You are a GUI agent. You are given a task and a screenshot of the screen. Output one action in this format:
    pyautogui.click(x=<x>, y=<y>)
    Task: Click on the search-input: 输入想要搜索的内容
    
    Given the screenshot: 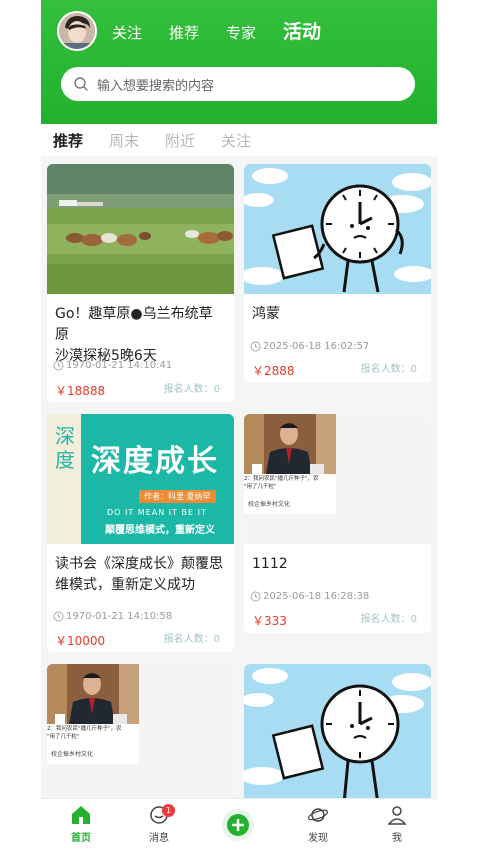 What is the action you would take?
    pyautogui.click(x=238, y=84)
    